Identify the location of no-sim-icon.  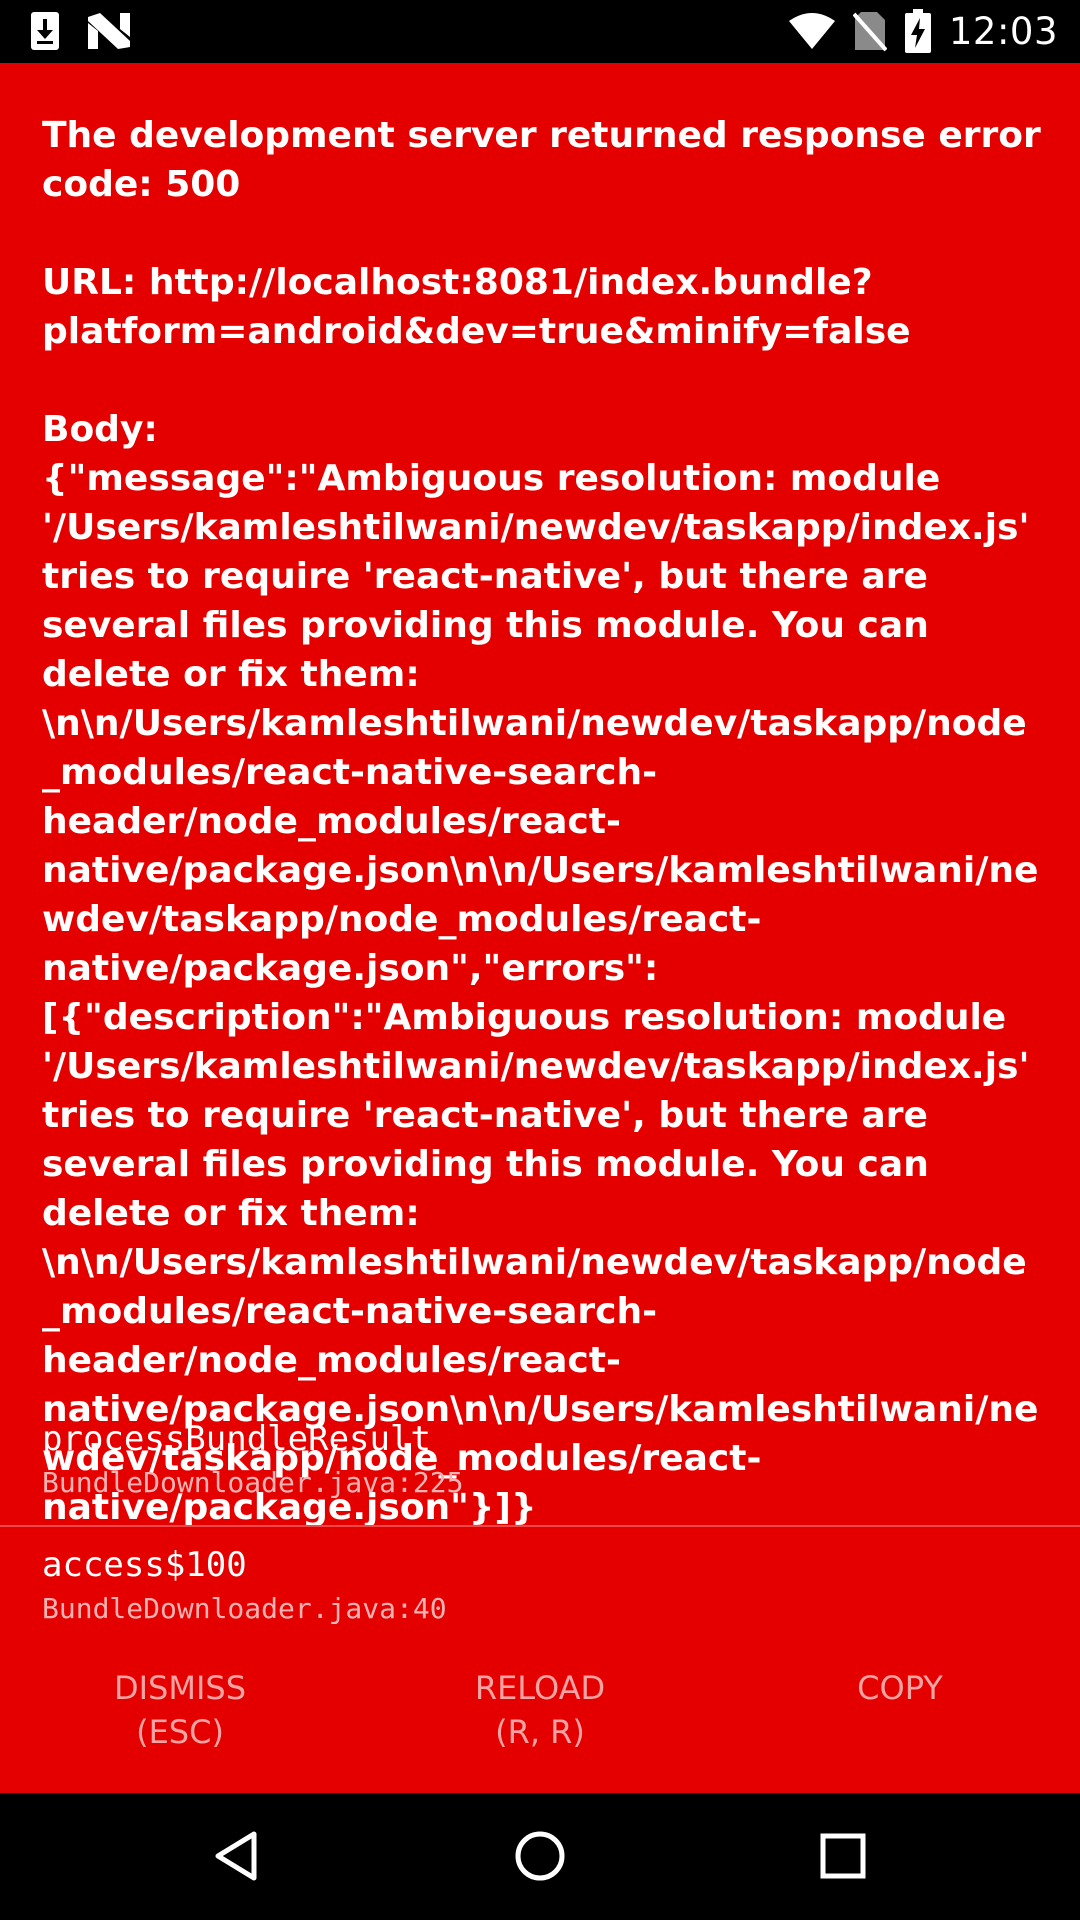
(869, 31).